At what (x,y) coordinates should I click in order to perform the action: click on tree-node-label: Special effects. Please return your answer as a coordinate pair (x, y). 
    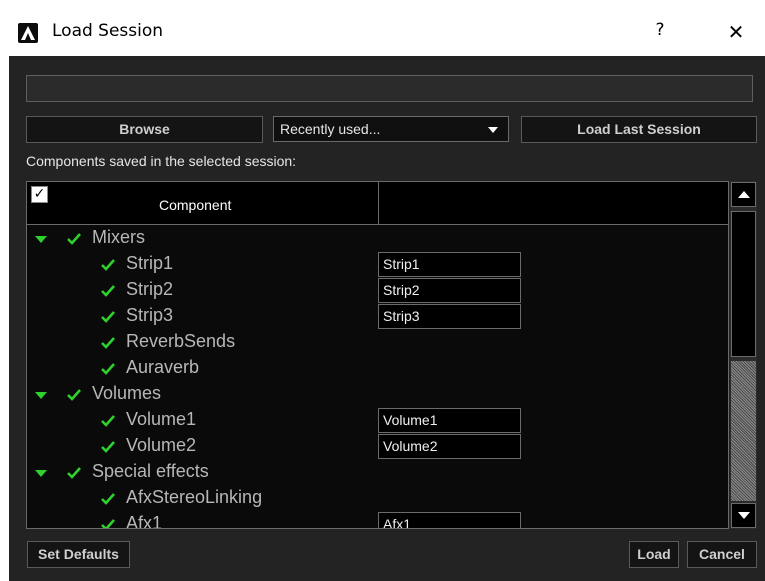
    Looking at the image, I should click on (150, 471).